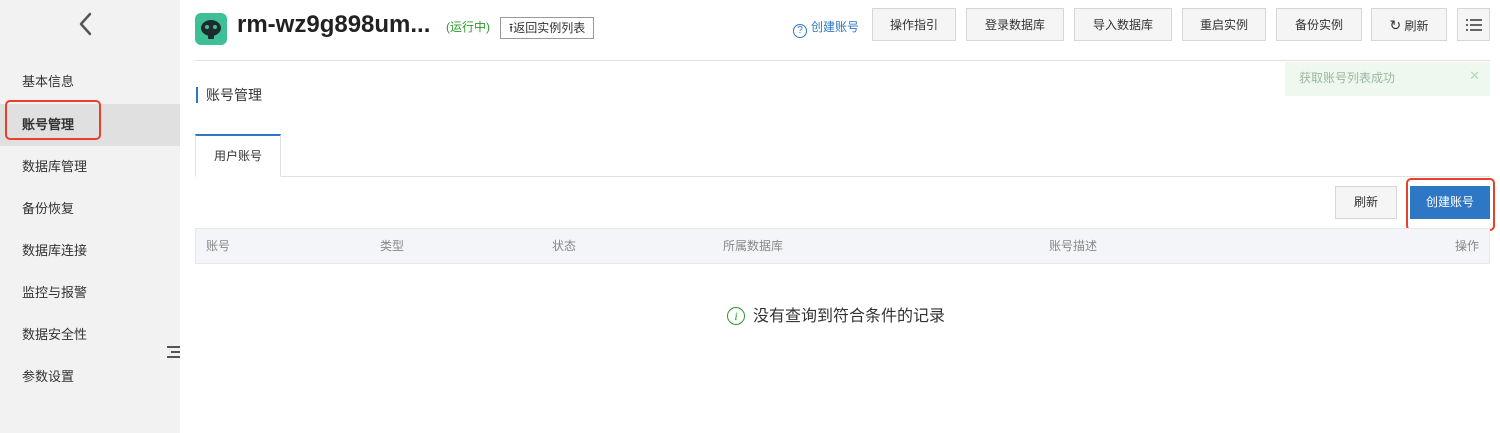 This screenshot has width=1500, height=433. What do you see at coordinates (1224, 24) in the screenshot?
I see `restart-instance-button: 重启实例` at bounding box center [1224, 24].